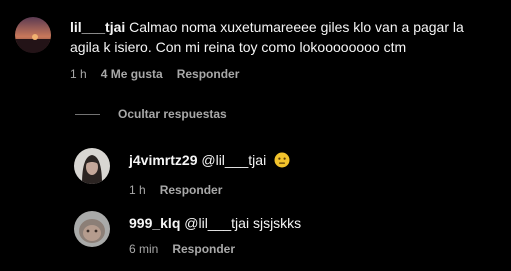  Describe the element at coordinates (78, 74) in the screenshot. I see `comment-time: 1 h` at that location.